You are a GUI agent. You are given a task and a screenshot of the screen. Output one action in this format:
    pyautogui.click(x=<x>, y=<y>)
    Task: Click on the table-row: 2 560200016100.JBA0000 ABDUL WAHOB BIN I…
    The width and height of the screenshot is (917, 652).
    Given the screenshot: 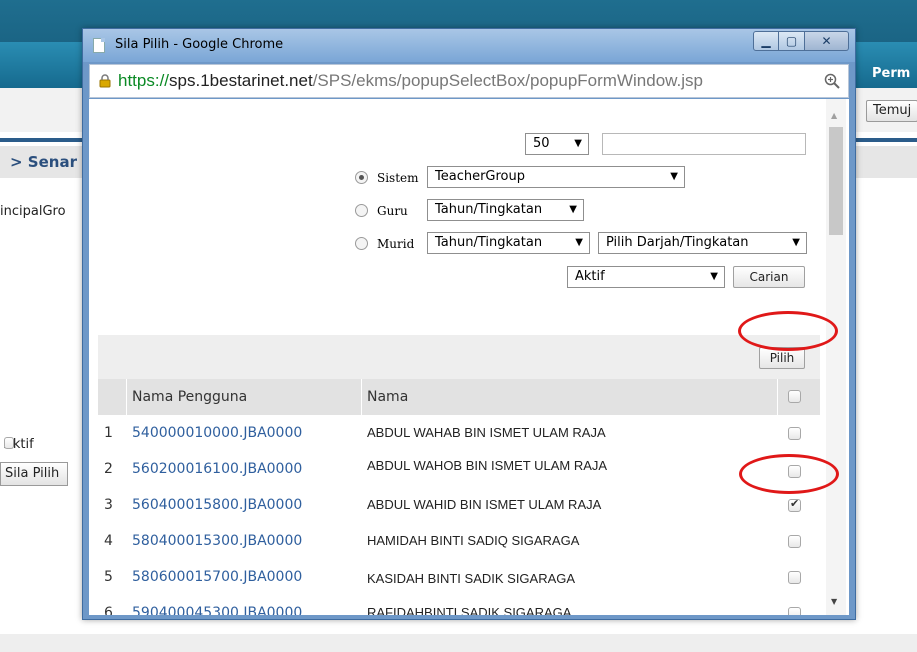 What is the action you would take?
    pyautogui.click(x=459, y=469)
    